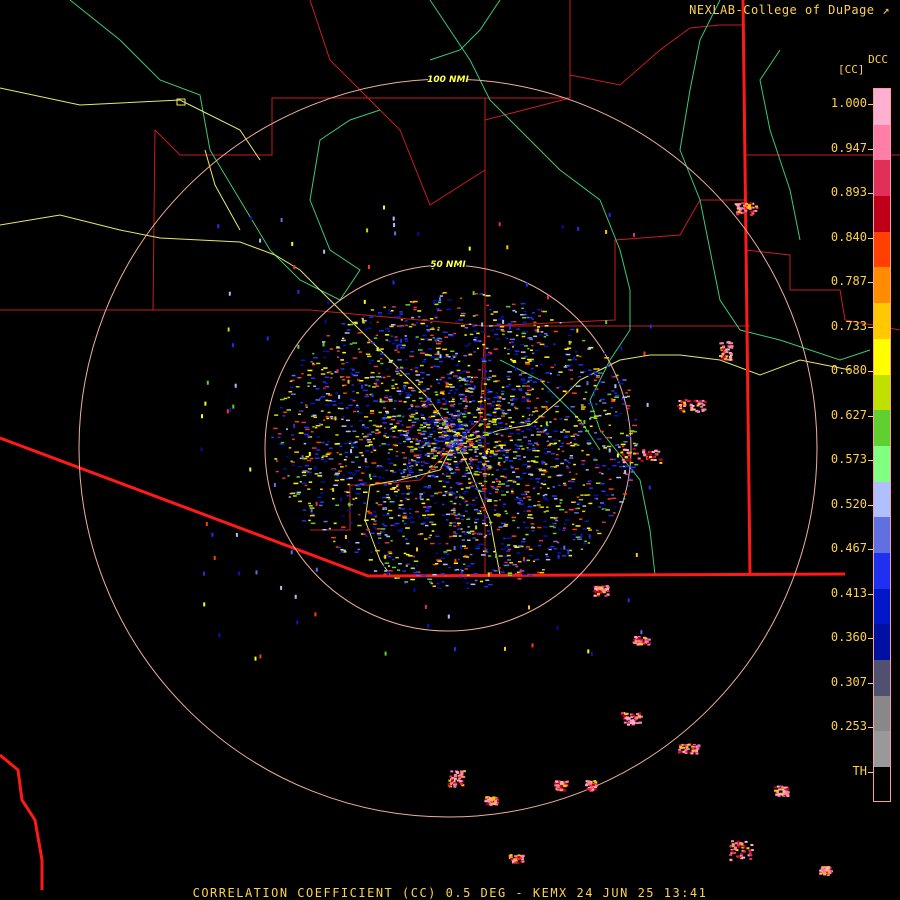 This screenshot has width=900, height=900. What do you see at coordinates (882, 356) in the screenshot?
I see `color-scale-segment` at bounding box center [882, 356].